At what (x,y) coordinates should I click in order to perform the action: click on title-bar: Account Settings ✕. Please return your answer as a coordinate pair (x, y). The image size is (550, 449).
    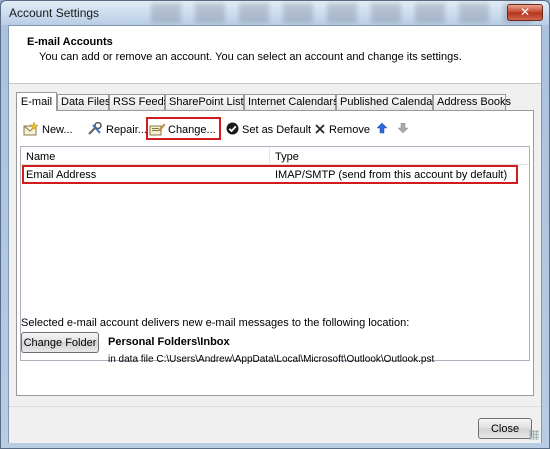
    Looking at the image, I should click on (275, 13).